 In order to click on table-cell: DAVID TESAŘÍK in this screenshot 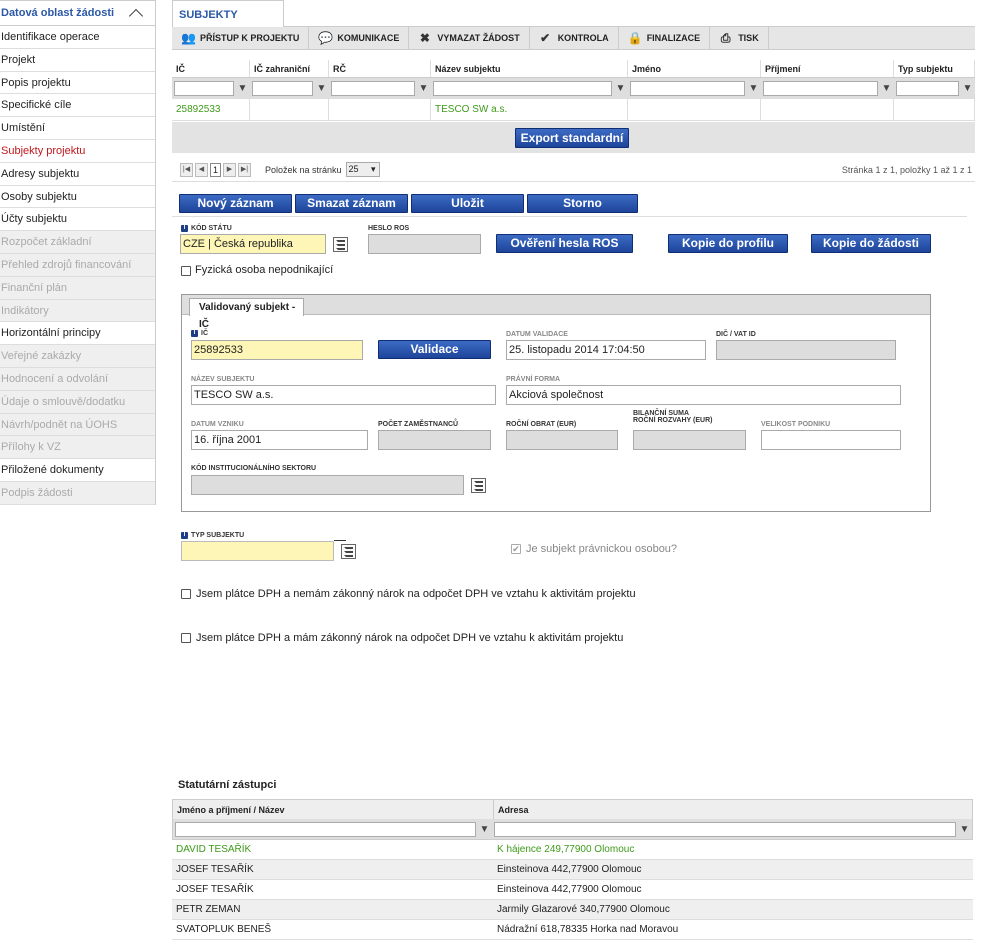, I will do `click(214, 849)`.